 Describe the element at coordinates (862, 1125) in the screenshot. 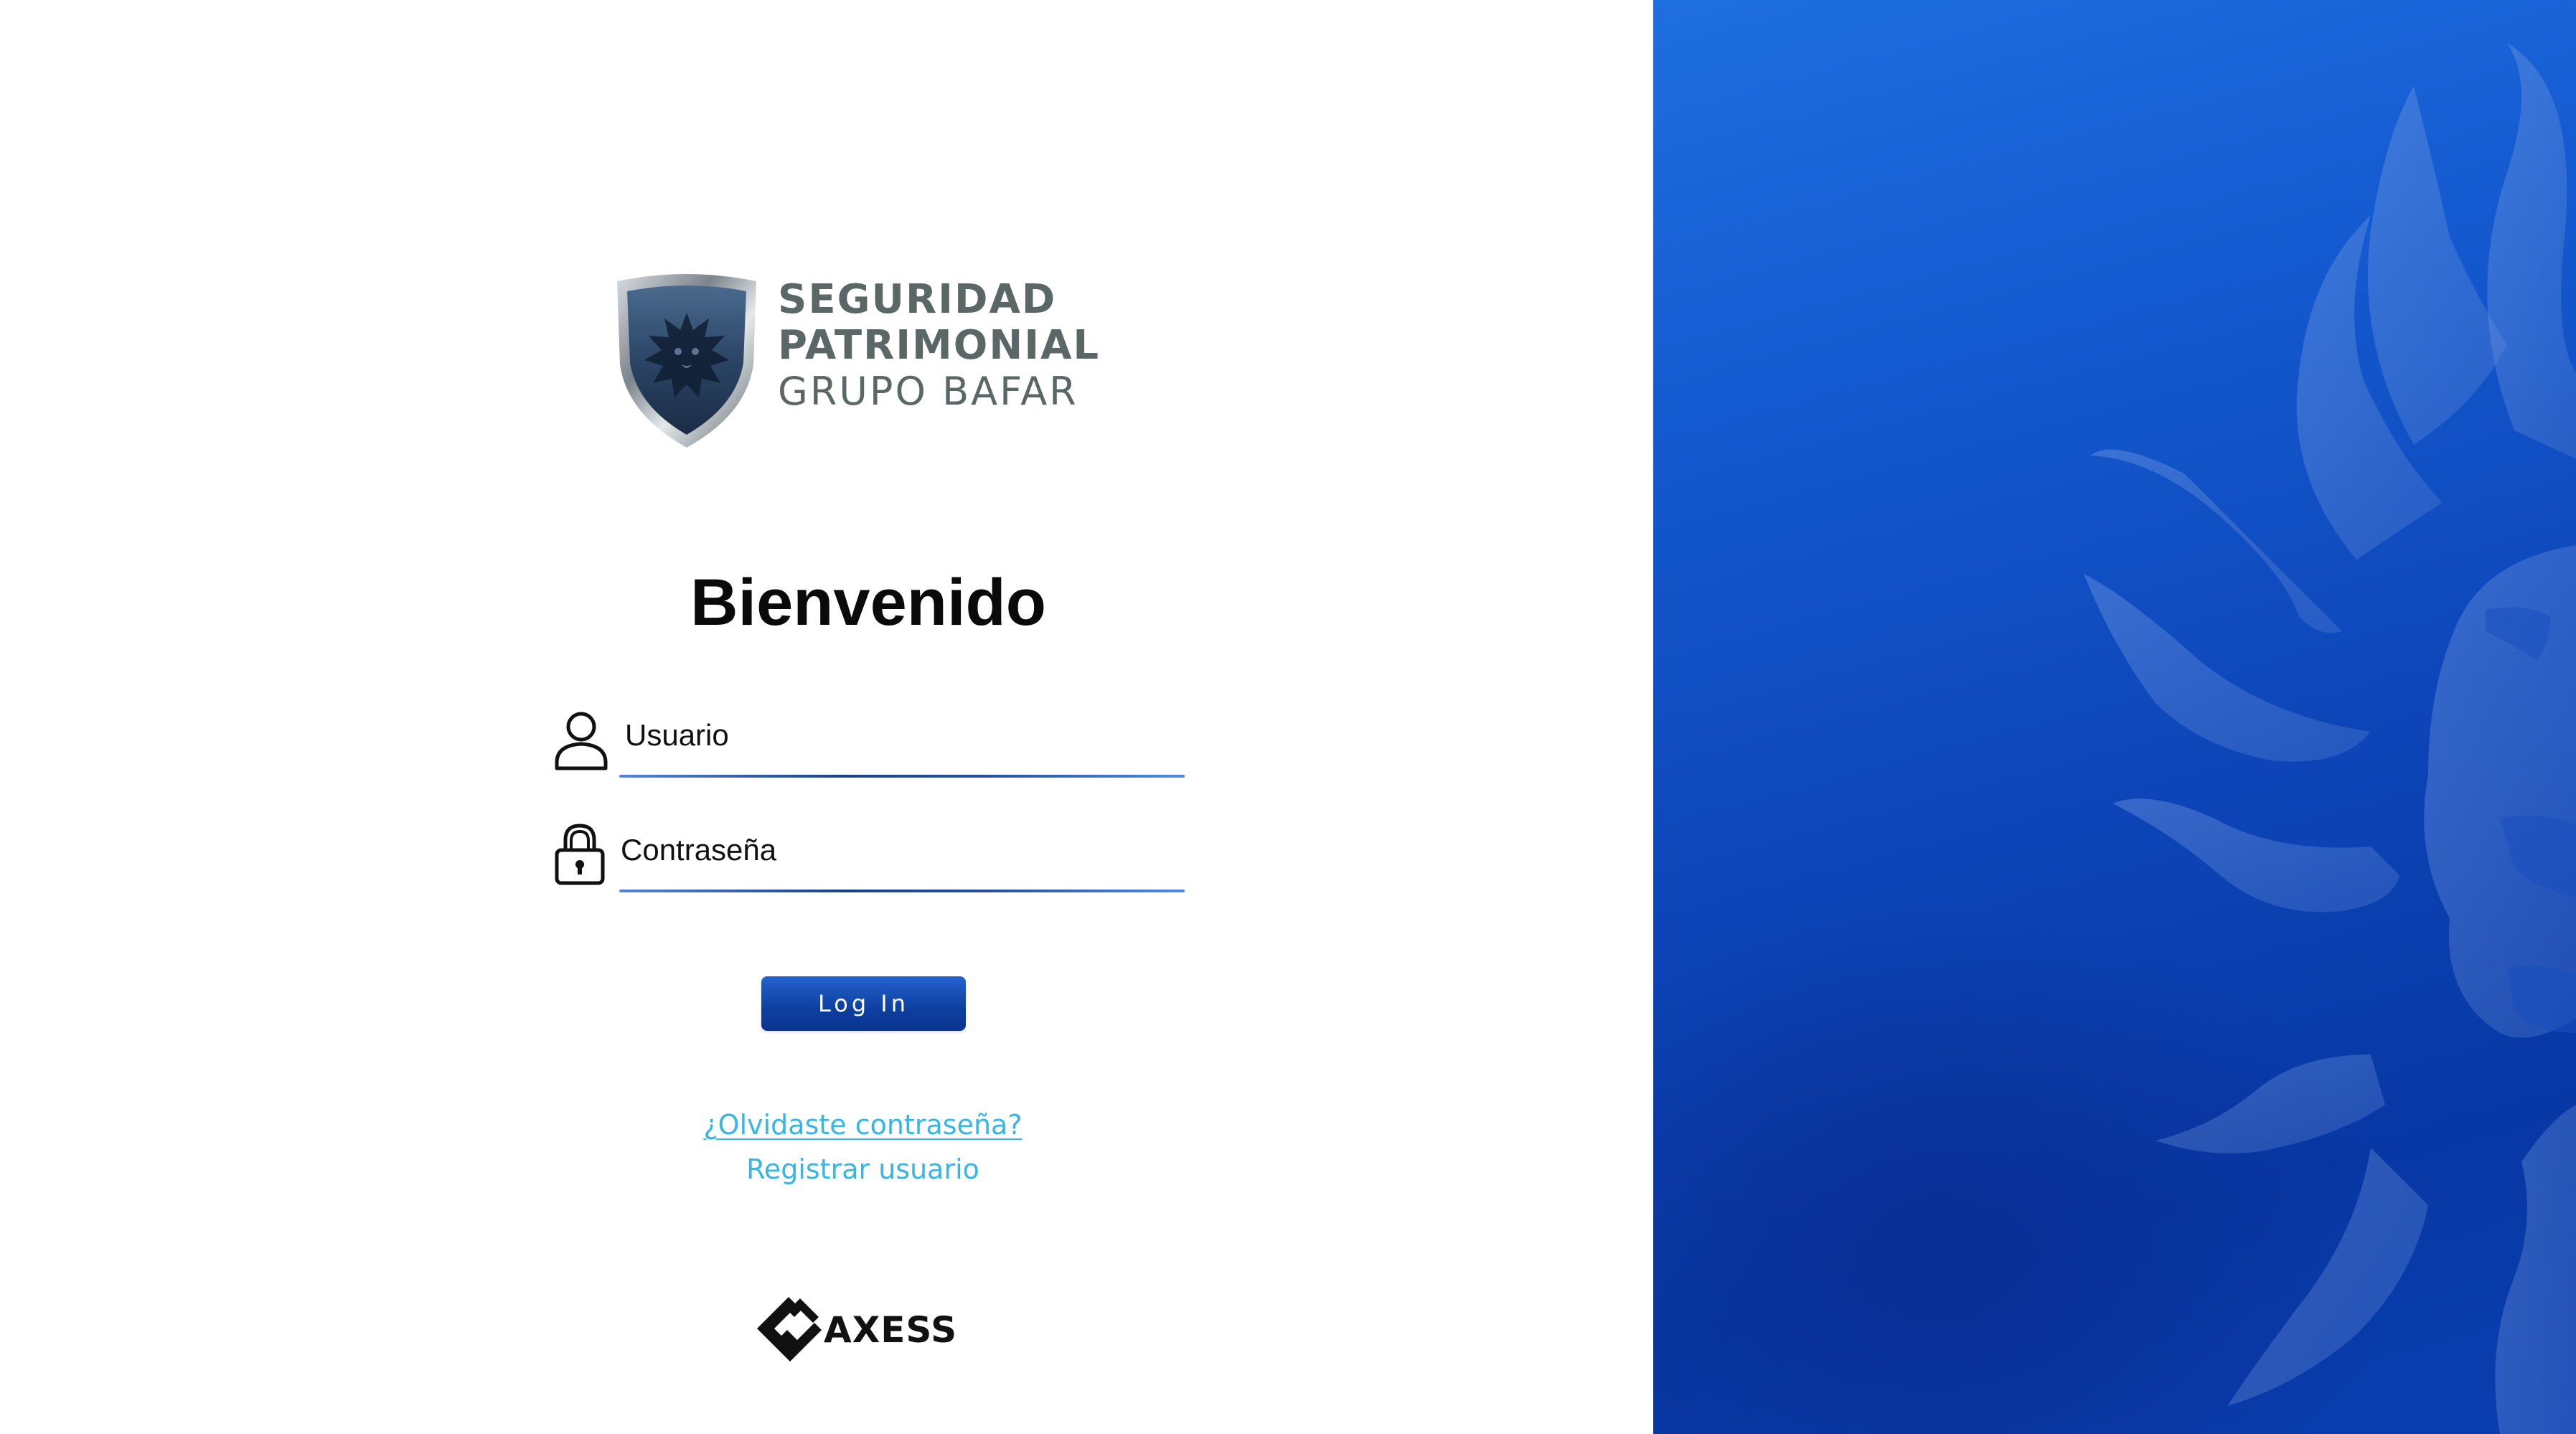

I see `forgot-password-link: ¿Olvidaste contraseña?` at that location.